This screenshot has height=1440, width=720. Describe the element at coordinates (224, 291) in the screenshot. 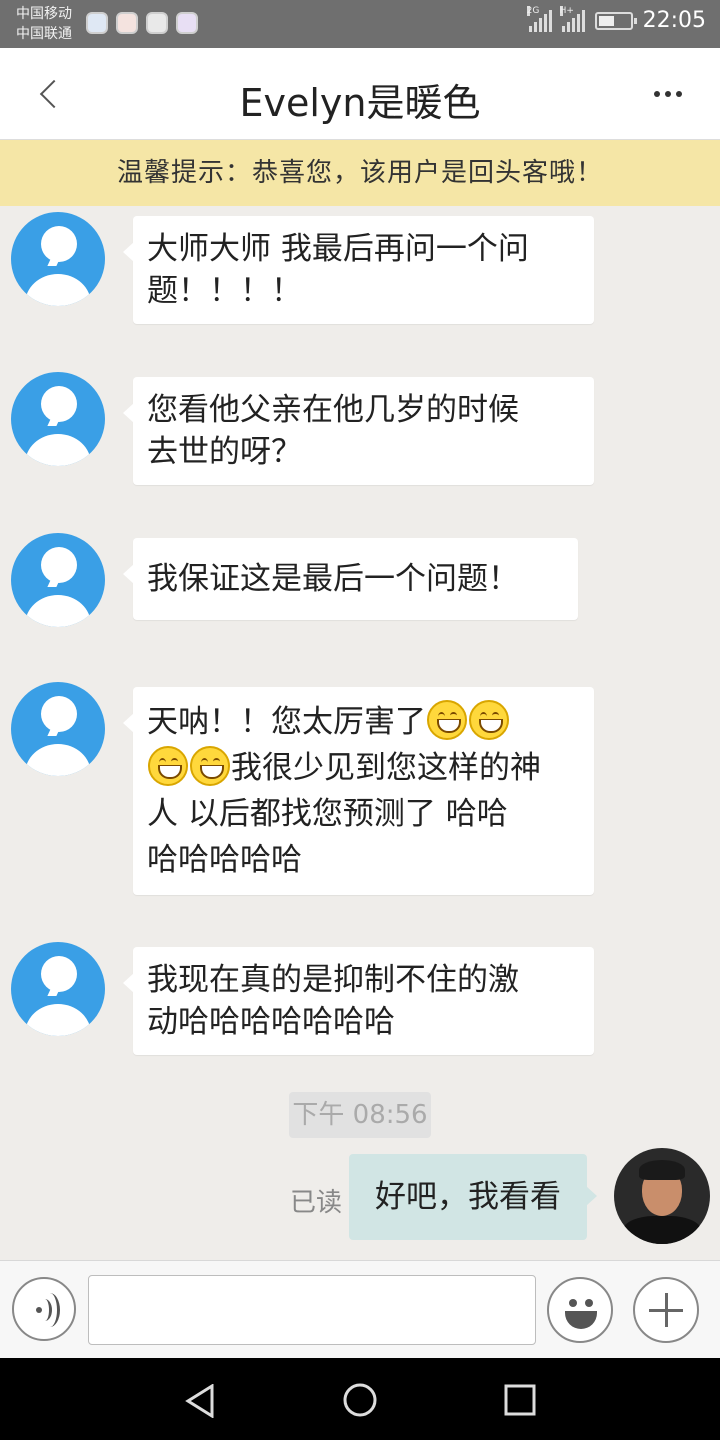

I see `message-text: 题！！！！` at that location.